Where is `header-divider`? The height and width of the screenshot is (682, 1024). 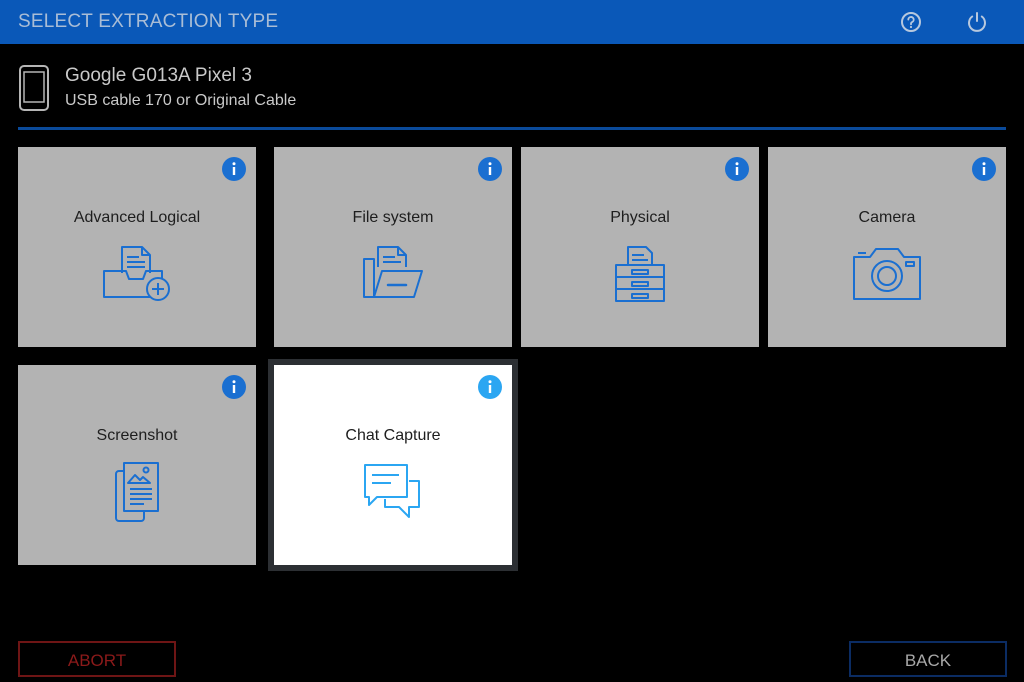 header-divider is located at coordinates (512, 128).